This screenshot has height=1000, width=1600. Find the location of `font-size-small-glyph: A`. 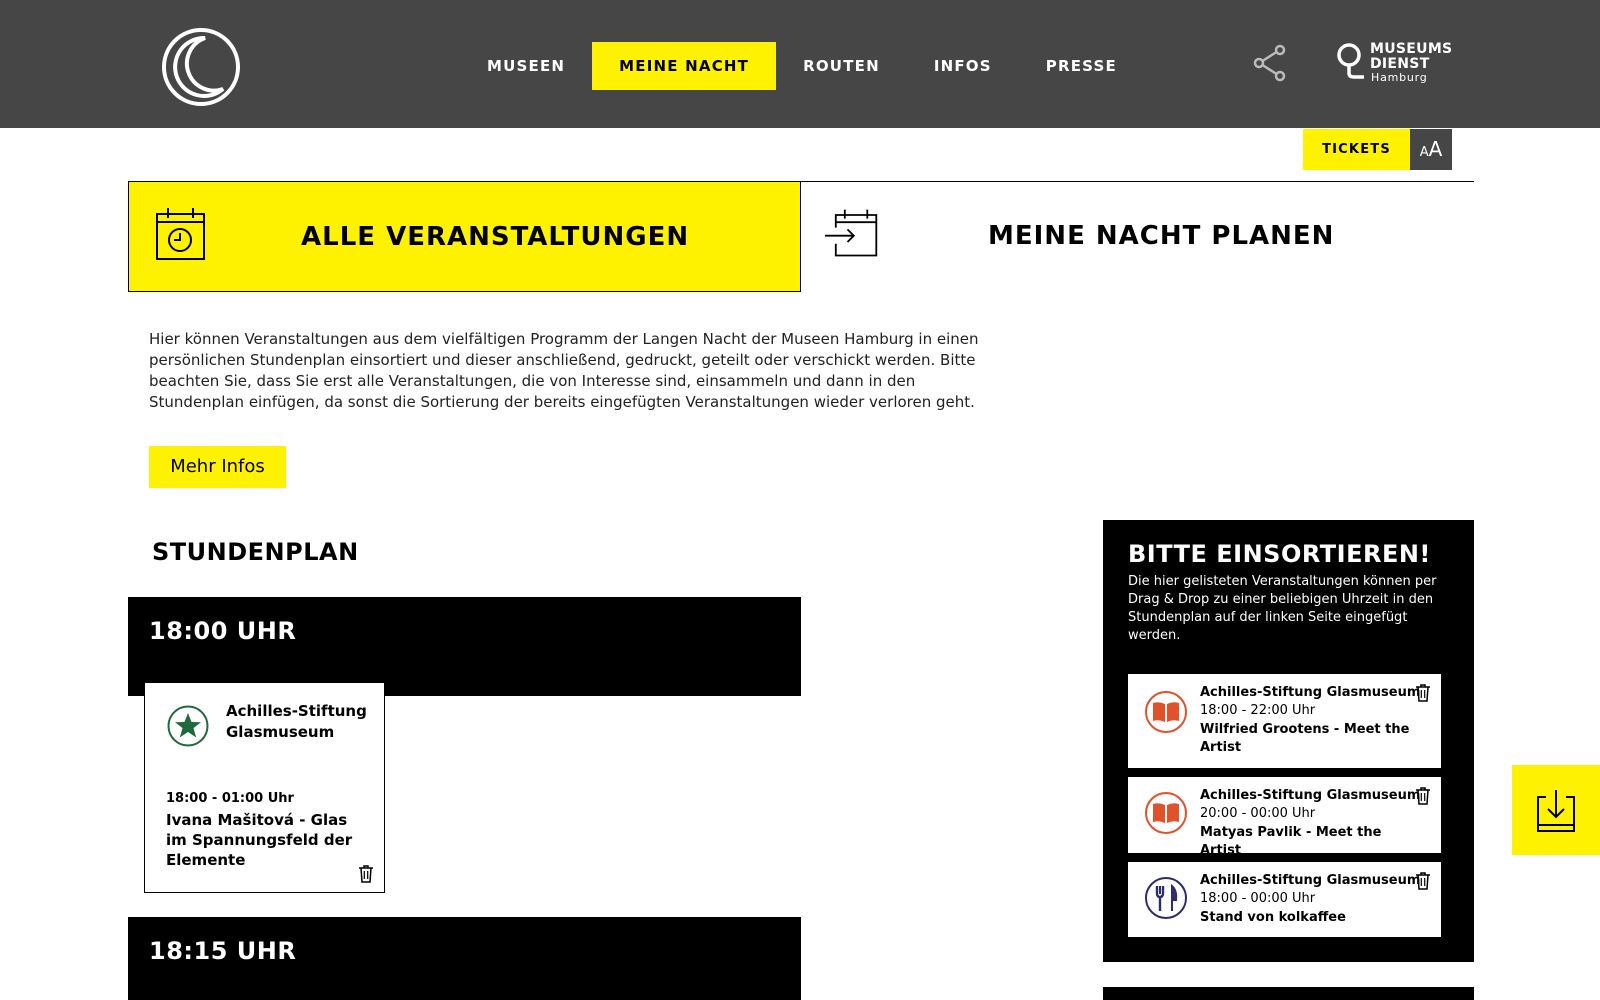

font-size-small-glyph: A is located at coordinates (1424, 152).